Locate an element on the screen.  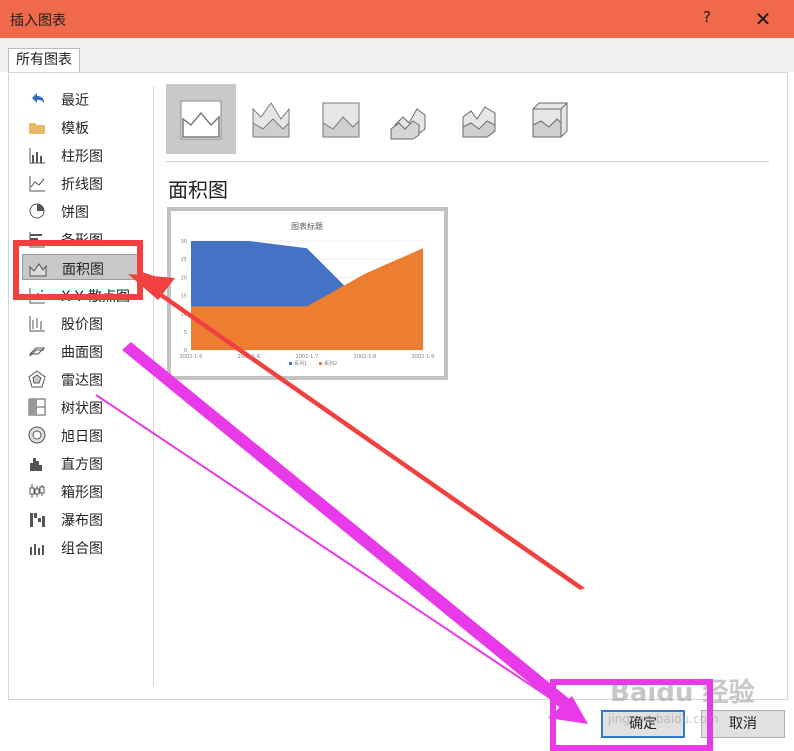
subtype-3d-area is located at coordinates (411, 119).